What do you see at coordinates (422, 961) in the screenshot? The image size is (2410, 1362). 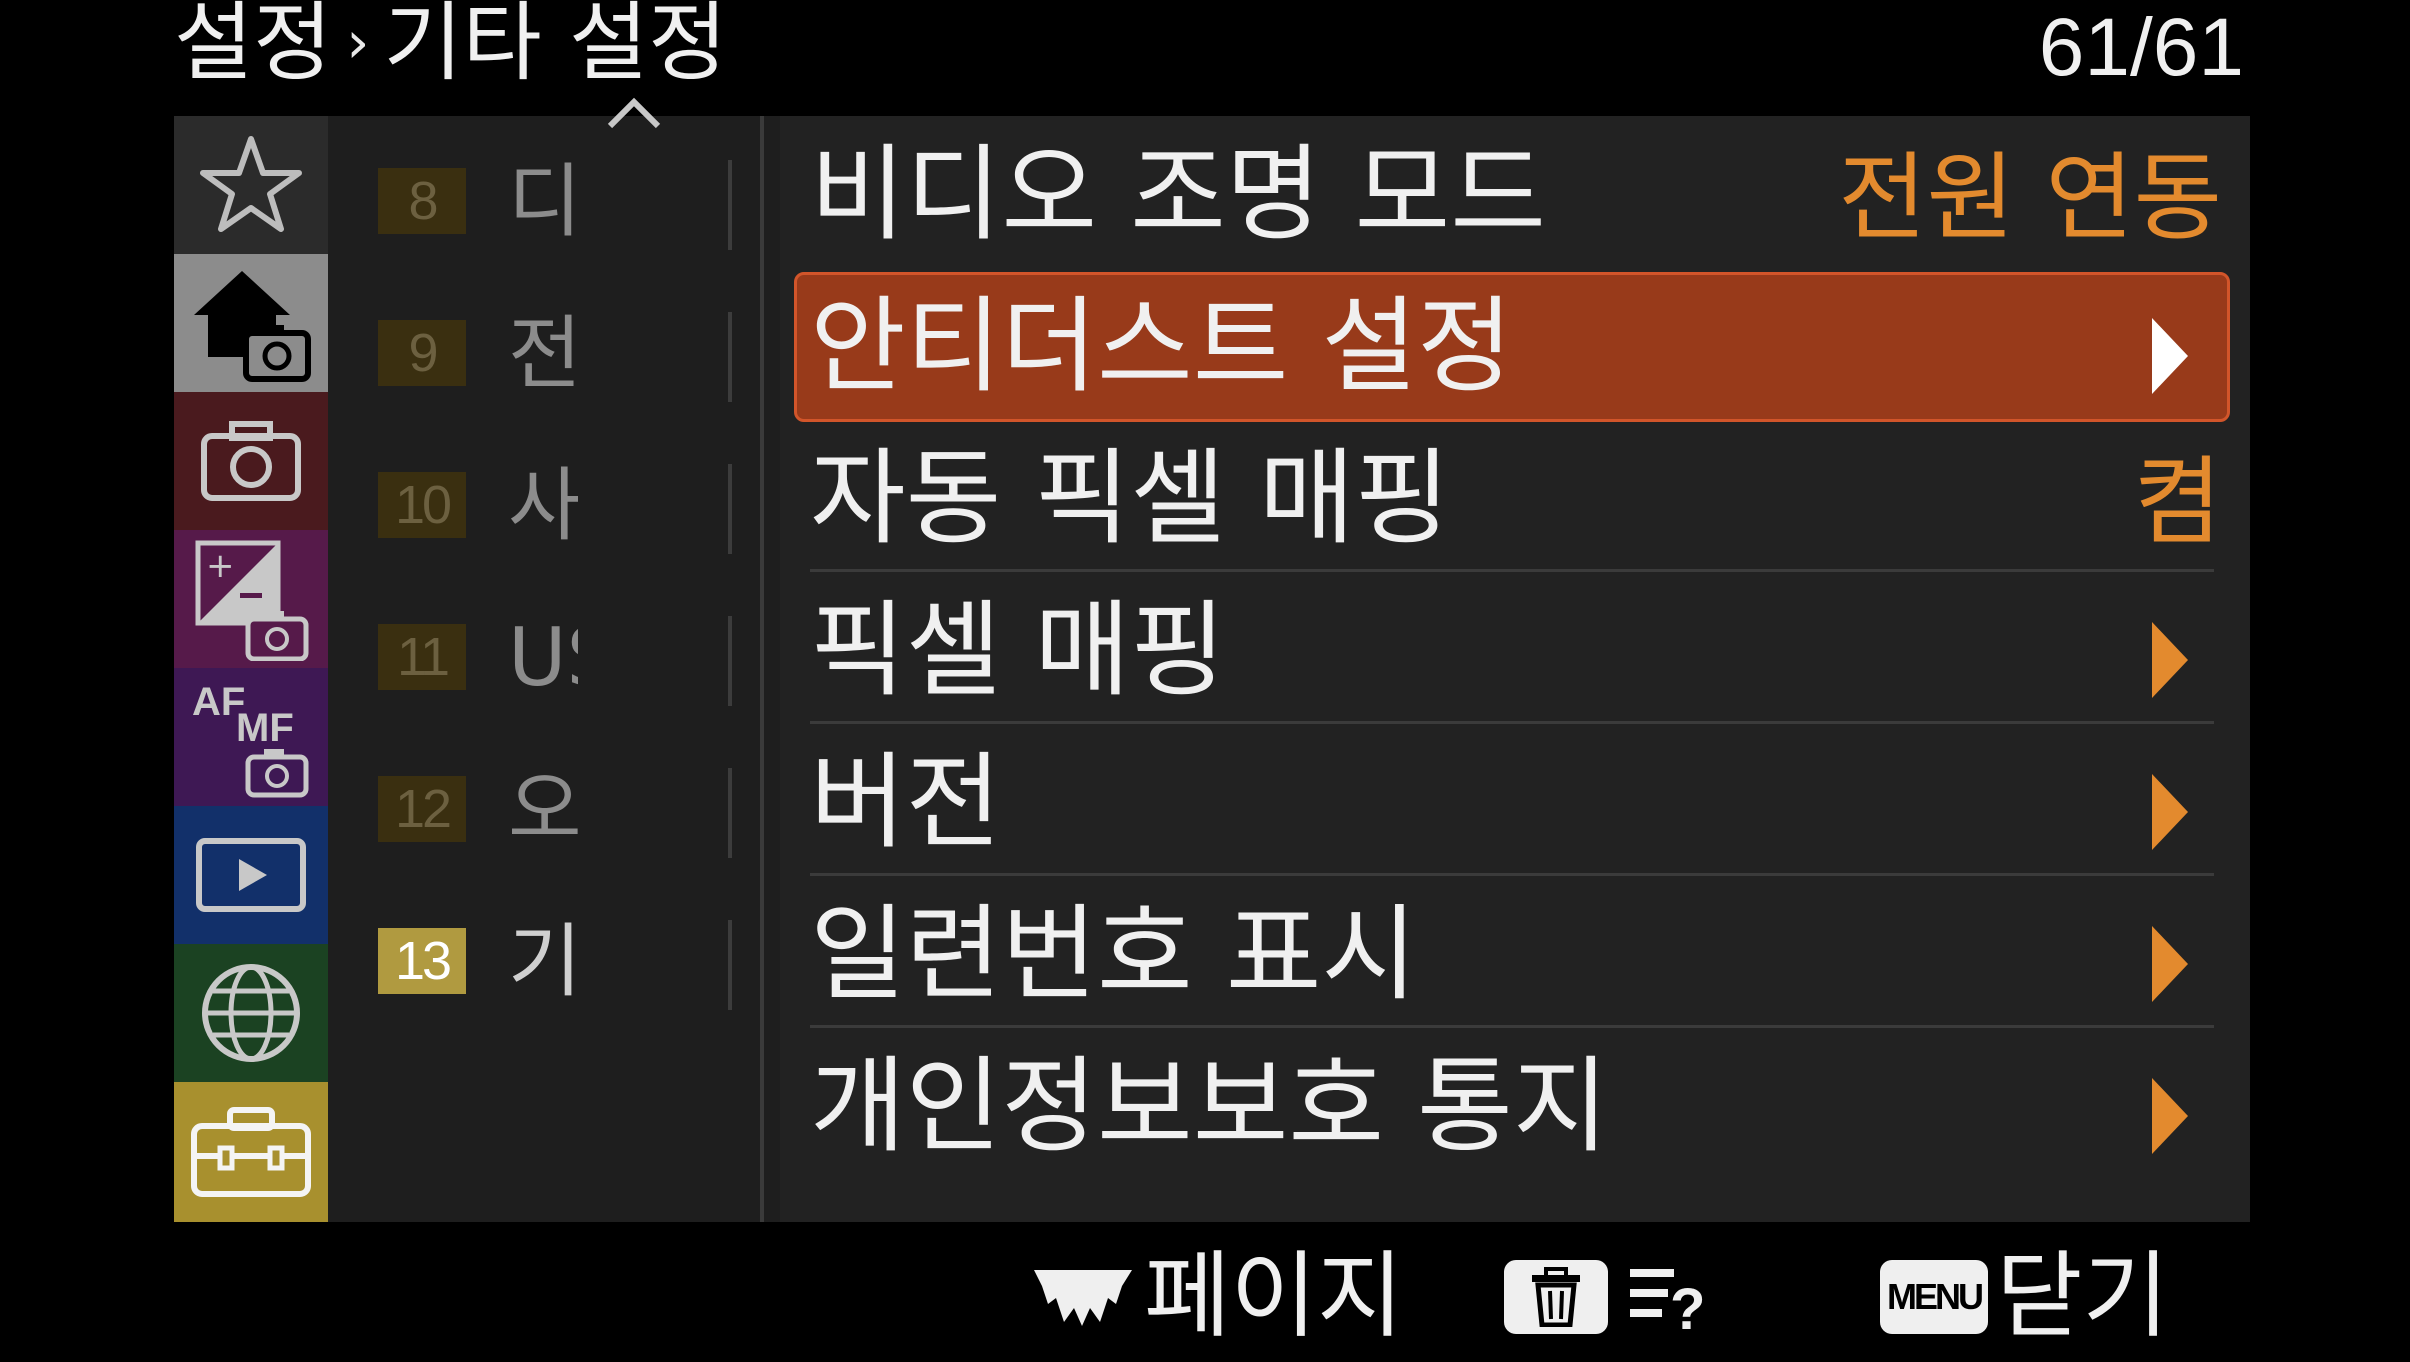 I see `page-number-active: 13` at bounding box center [422, 961].